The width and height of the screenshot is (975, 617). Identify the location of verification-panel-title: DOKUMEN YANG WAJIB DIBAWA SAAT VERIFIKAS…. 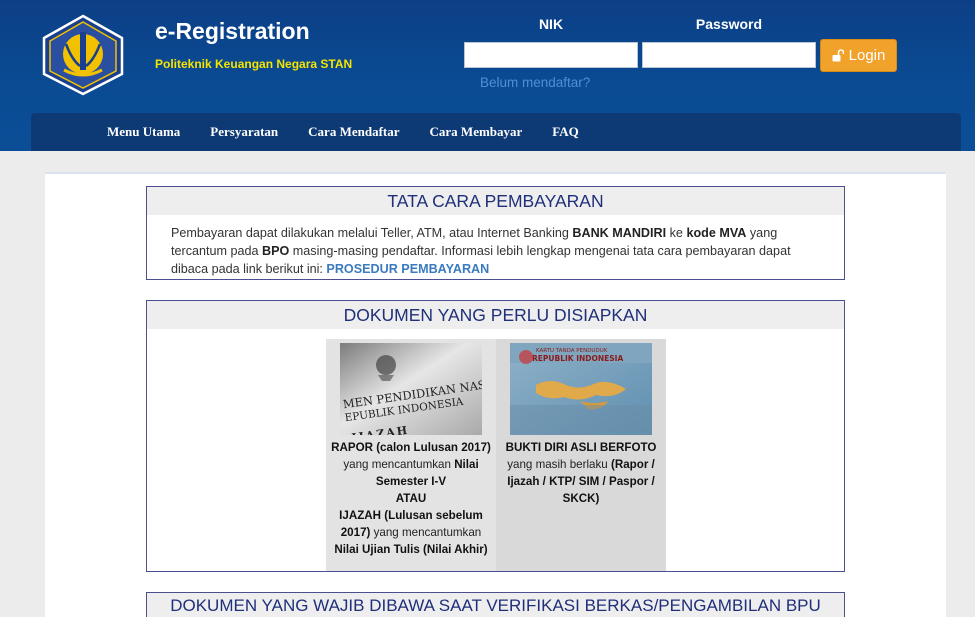
(495, 605).